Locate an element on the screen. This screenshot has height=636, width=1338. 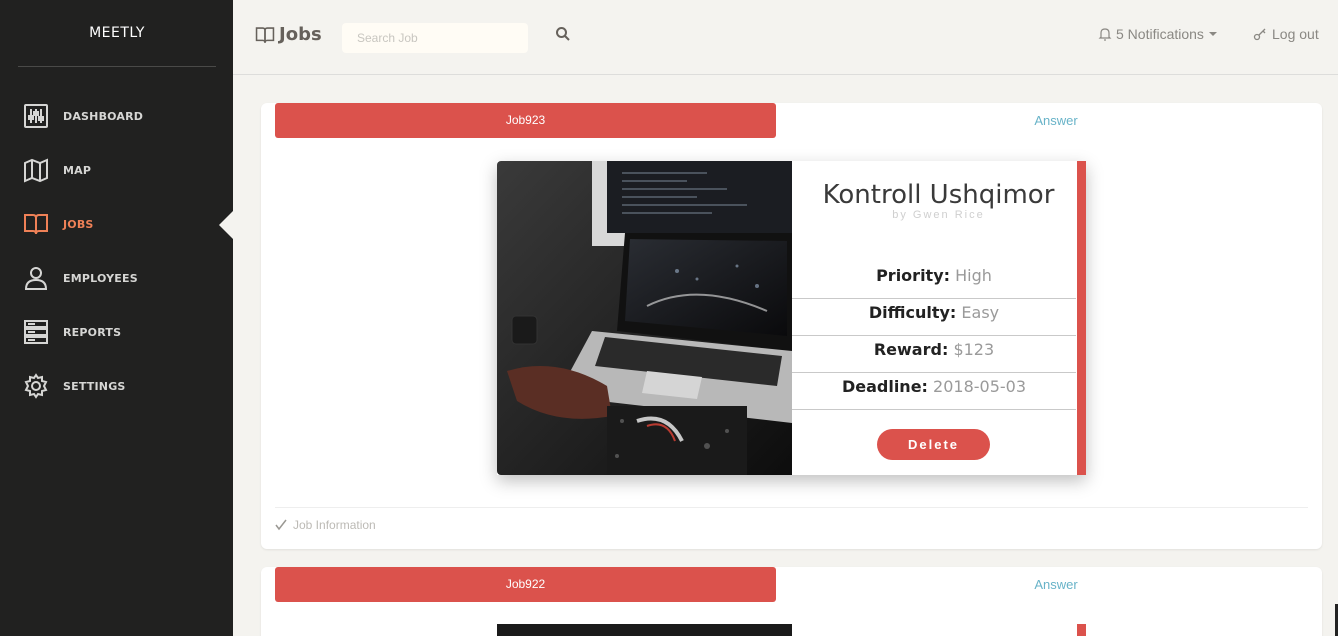
logout-label: Log out is located at coordinates (1295, 34).